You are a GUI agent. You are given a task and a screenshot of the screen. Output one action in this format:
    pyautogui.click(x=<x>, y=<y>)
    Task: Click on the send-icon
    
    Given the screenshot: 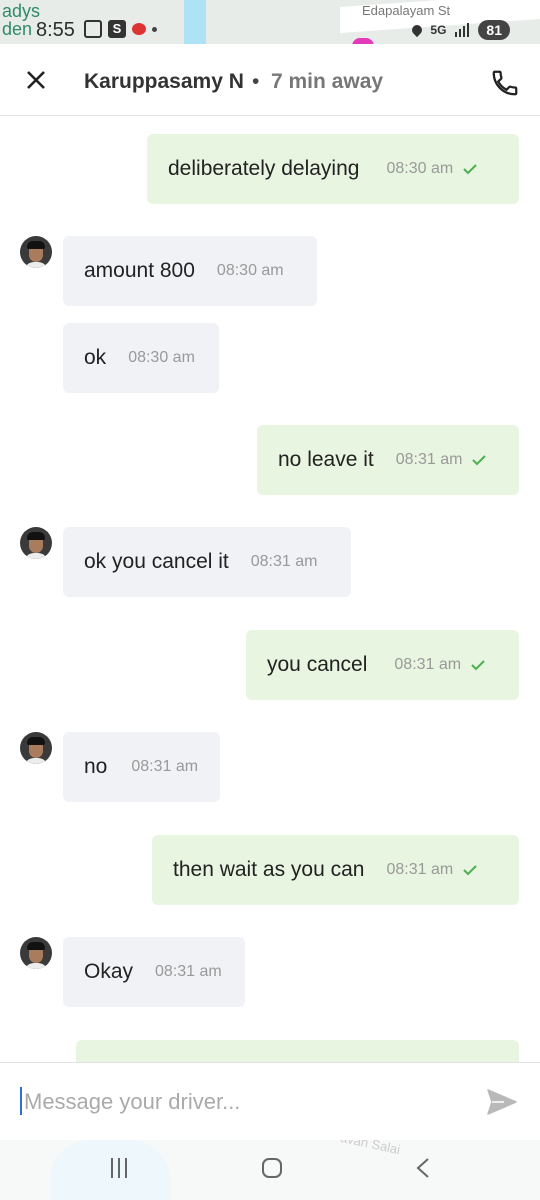 What is the action you would take?
    pyautogui.click(x=502, y=1102)
    